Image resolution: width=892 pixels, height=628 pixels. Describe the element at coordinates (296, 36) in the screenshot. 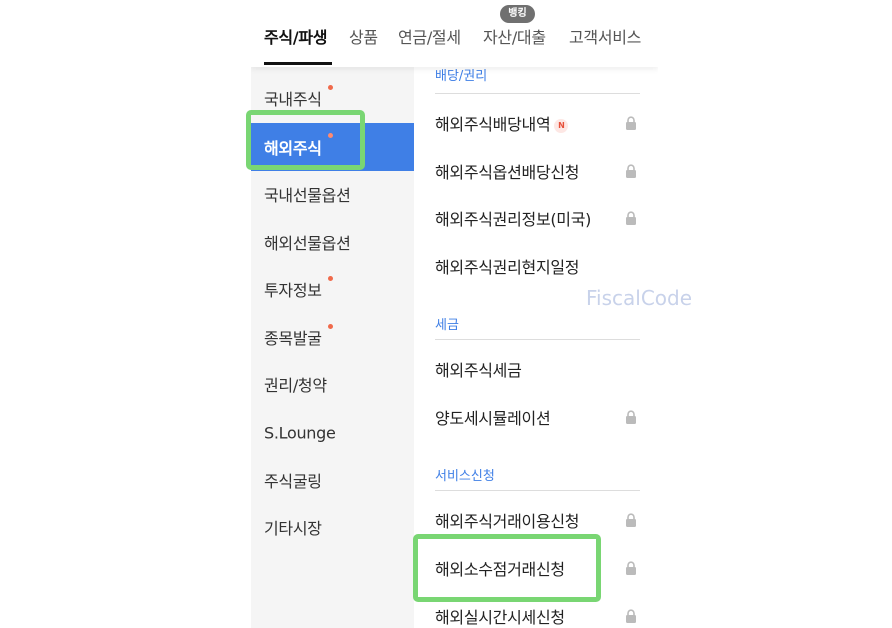

I see `tab-stocks-derivatives: 주식/파생` at that location.